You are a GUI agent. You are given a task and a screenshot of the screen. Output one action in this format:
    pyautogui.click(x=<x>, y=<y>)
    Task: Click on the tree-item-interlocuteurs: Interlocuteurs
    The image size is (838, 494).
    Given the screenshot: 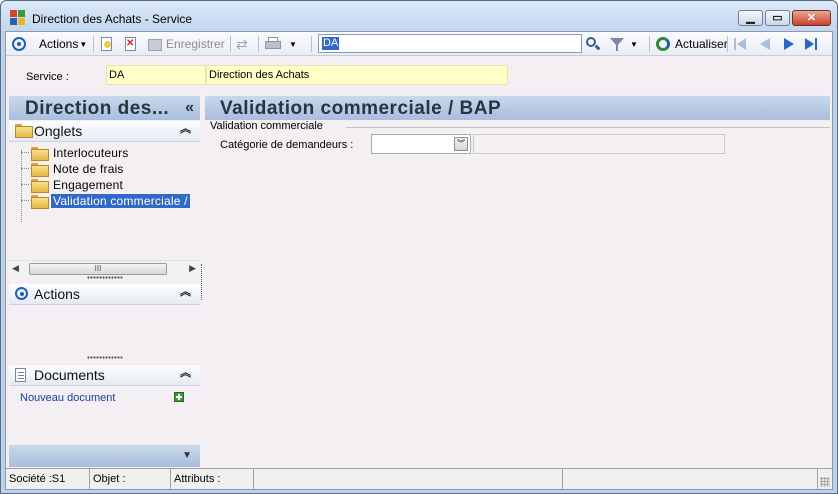 What is the action you would take?
    pyautogui.click(x=81, y=153)
    